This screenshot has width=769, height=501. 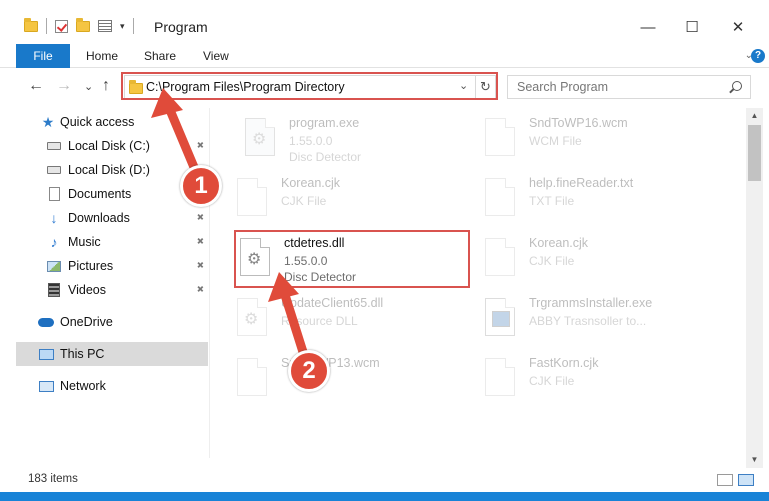 What do you see at coordinates (181, 27) in the screenshot?
I see `window-title: Program` at bounding box center [181, 27].